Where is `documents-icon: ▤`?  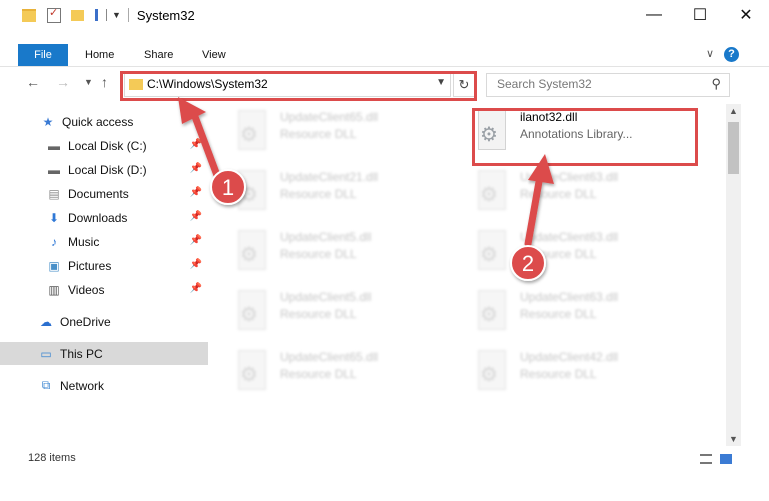
documents-icon: ▤ is located at coordinates (54, 193).